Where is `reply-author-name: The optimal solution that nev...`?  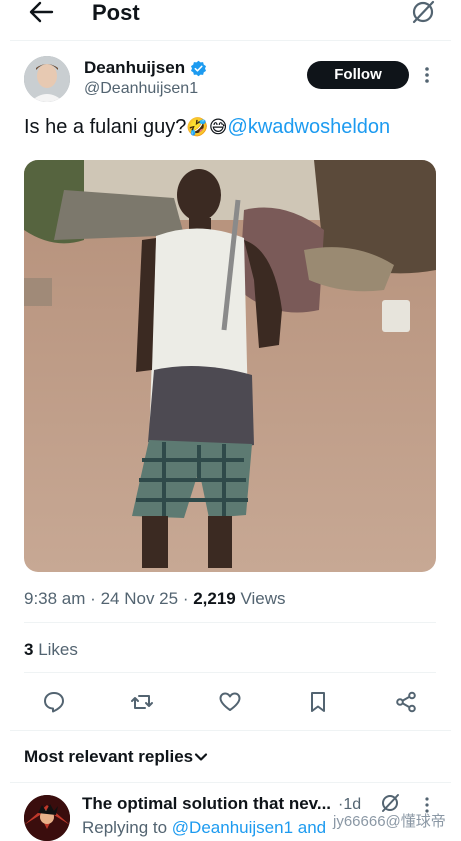
reply-author-name: The optimal solution that nev... is located at coordinates (206, 804).